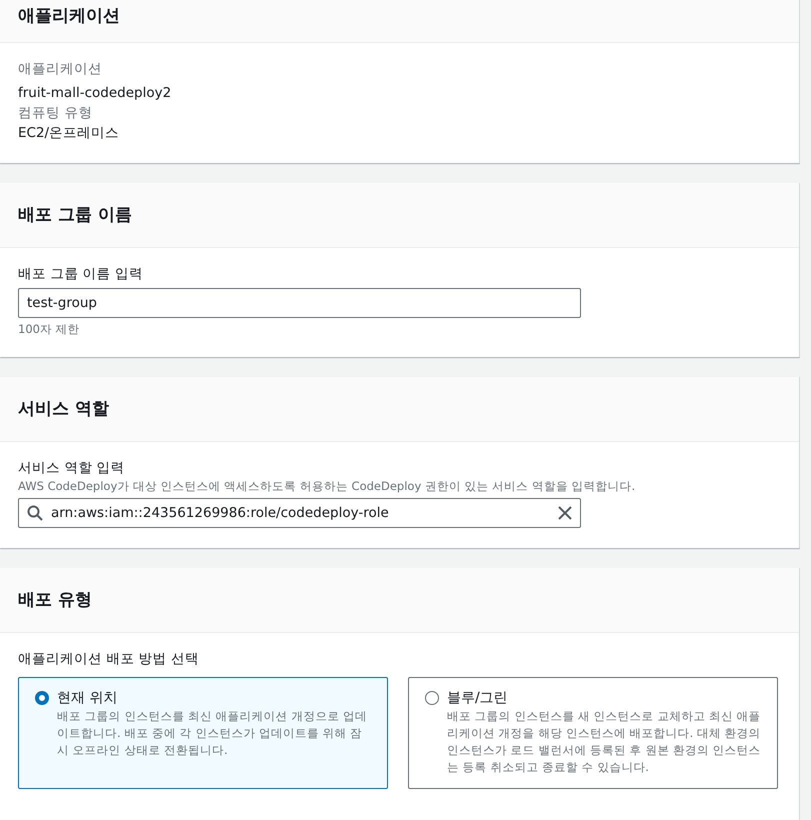 The height and width of the screenshot is (820, 811). I want to click on panel-title: 배포 유형, so click(55, 600).